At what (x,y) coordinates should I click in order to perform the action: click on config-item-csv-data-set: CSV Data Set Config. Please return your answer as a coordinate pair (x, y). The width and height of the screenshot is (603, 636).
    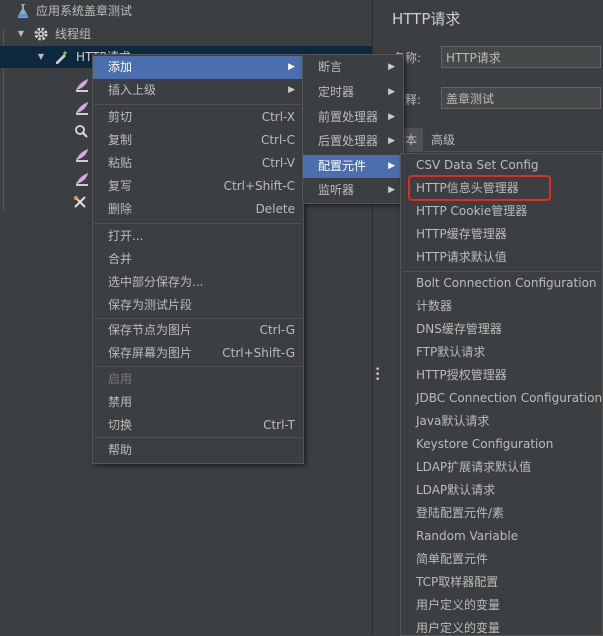
    Looking at the image, I should click on (501, 165).